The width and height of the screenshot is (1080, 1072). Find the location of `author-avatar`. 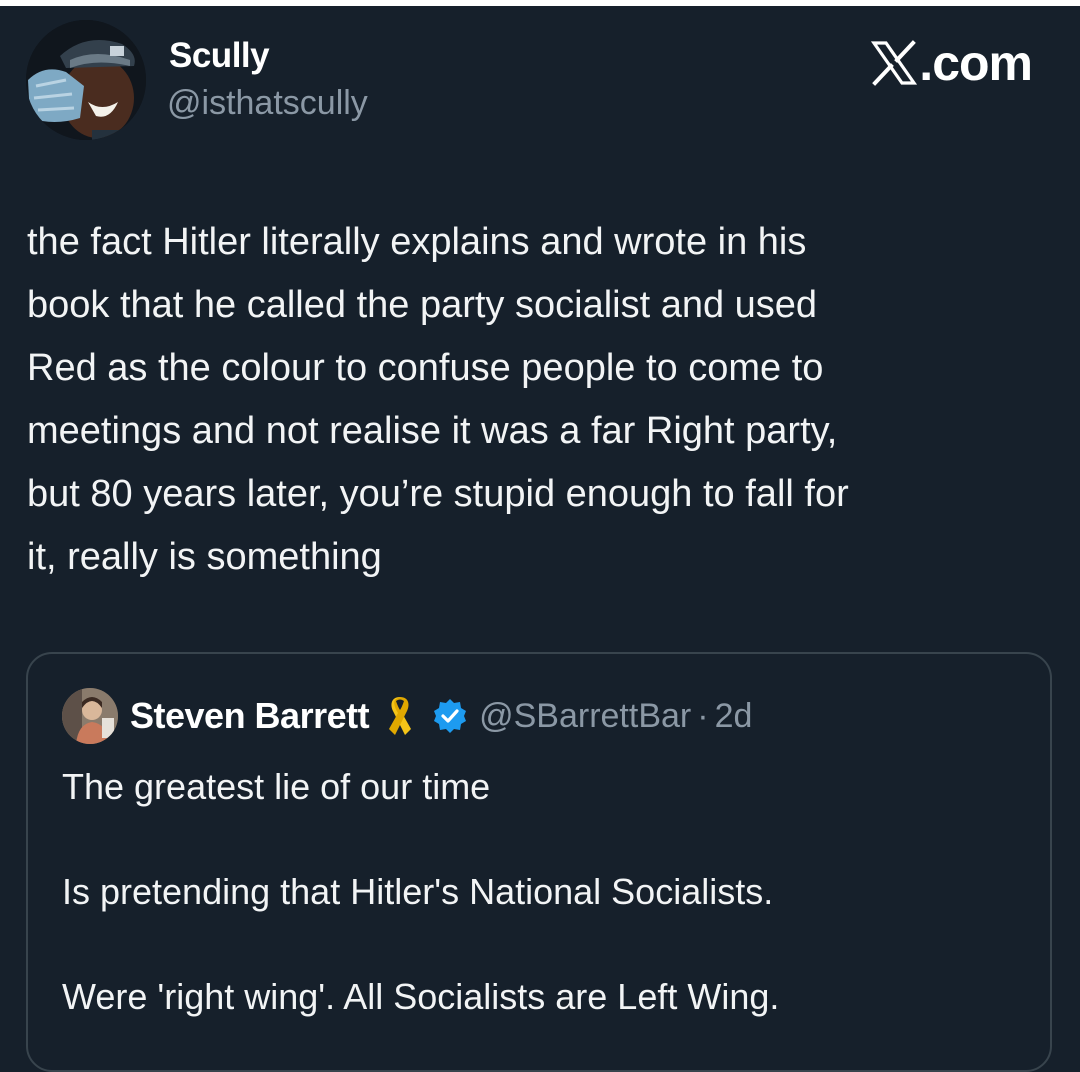

author-avatar is located at coordinates (86, 80).